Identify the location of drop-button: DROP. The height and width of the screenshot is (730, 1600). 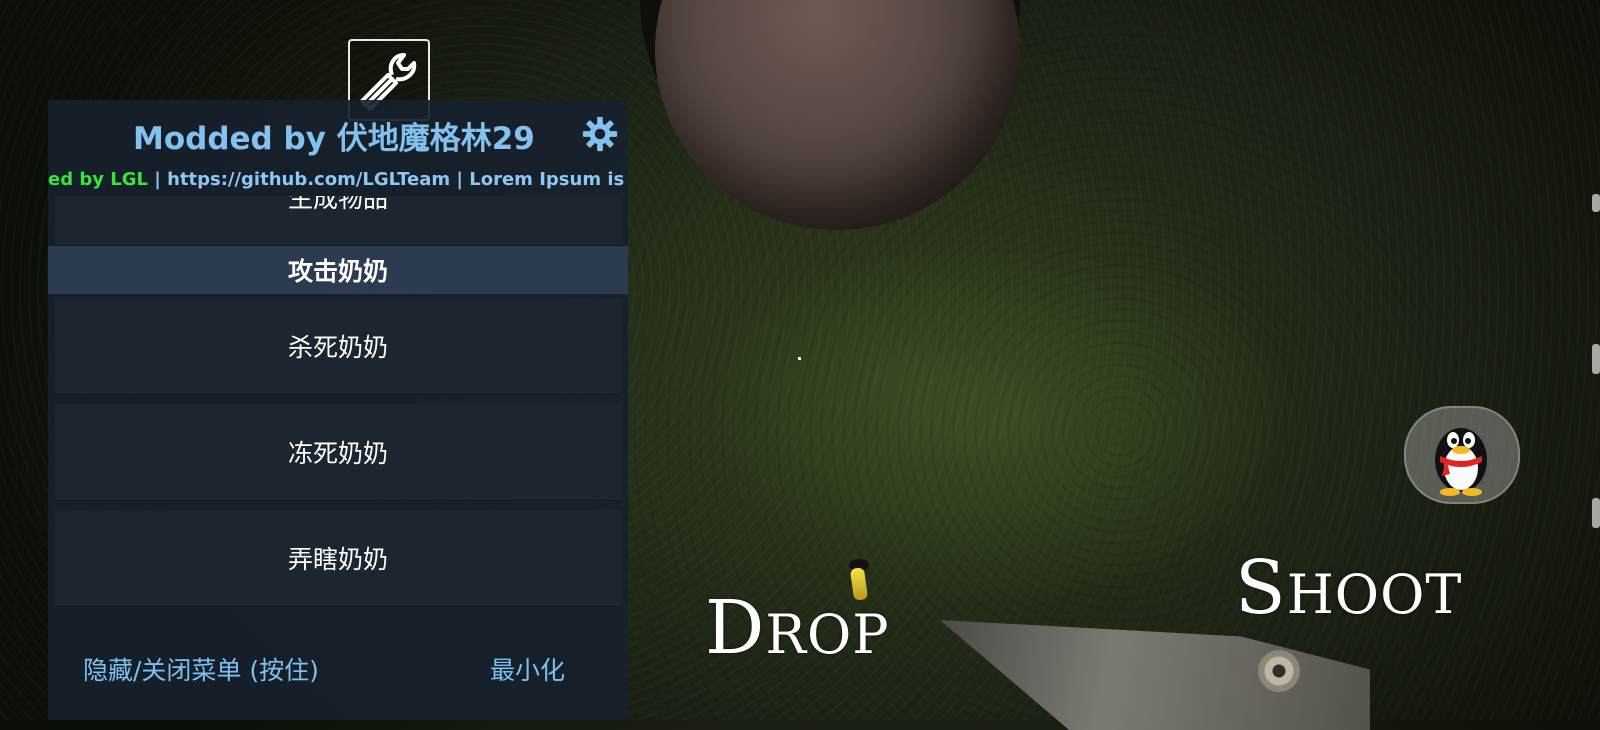
(797, 628).